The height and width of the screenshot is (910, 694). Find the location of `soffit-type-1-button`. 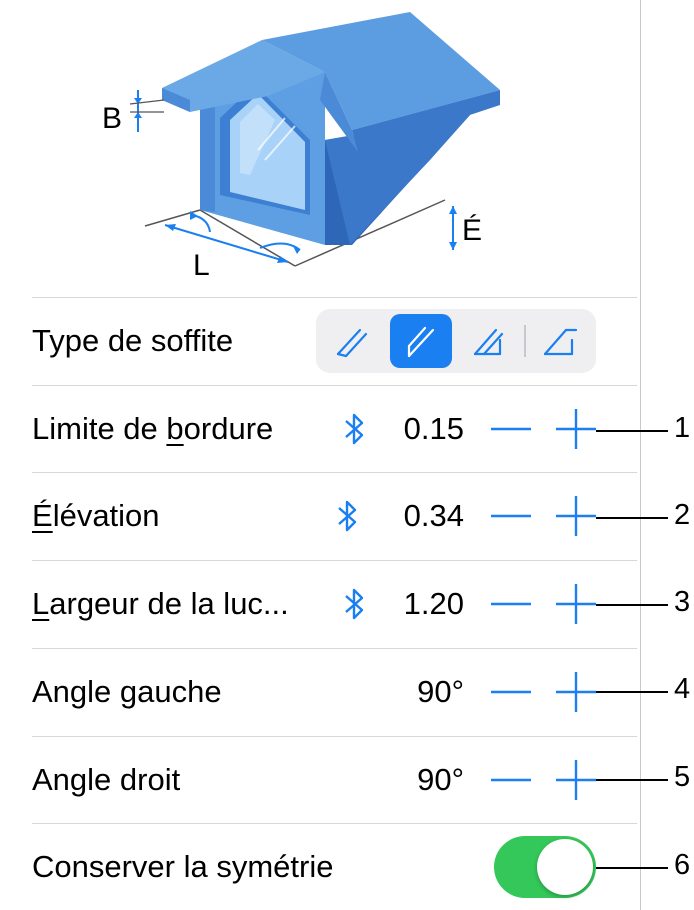

soffit-type-1-button is located at coordinates (352, 341).